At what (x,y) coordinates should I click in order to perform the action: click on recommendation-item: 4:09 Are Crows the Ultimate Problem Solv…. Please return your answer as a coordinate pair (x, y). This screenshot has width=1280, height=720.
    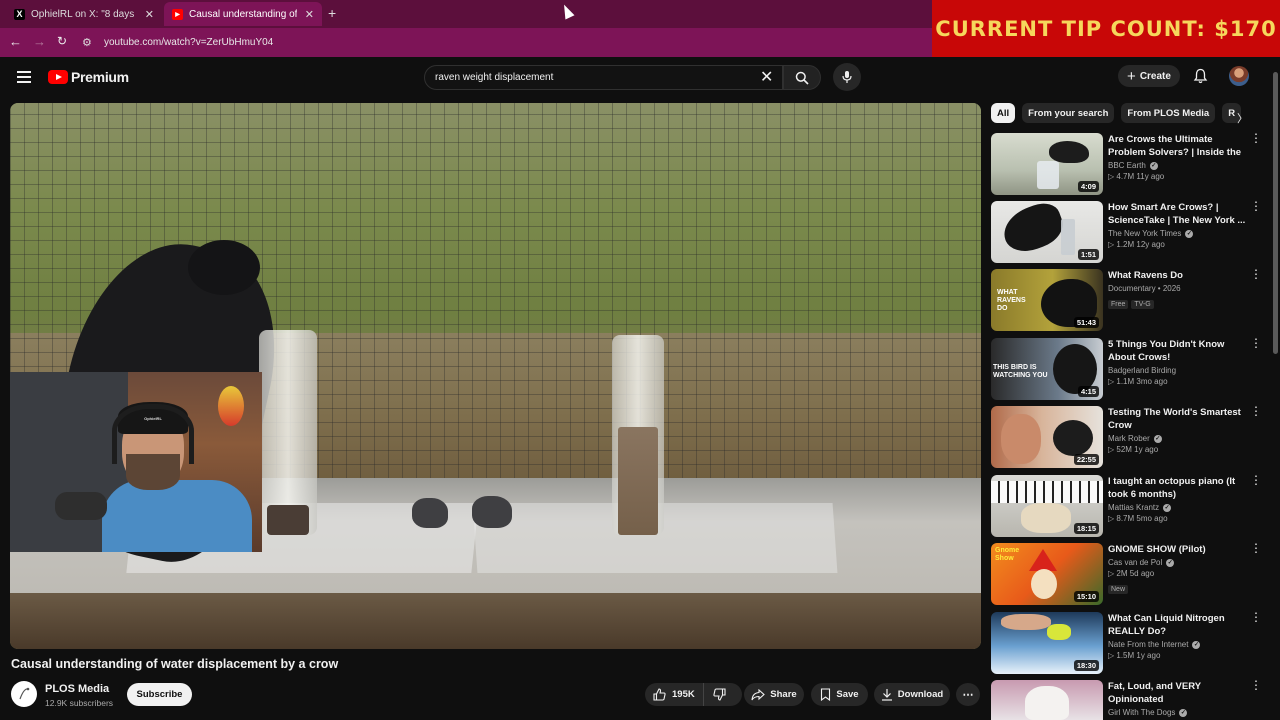
    Looking at the image, I should click on (1126, 163).